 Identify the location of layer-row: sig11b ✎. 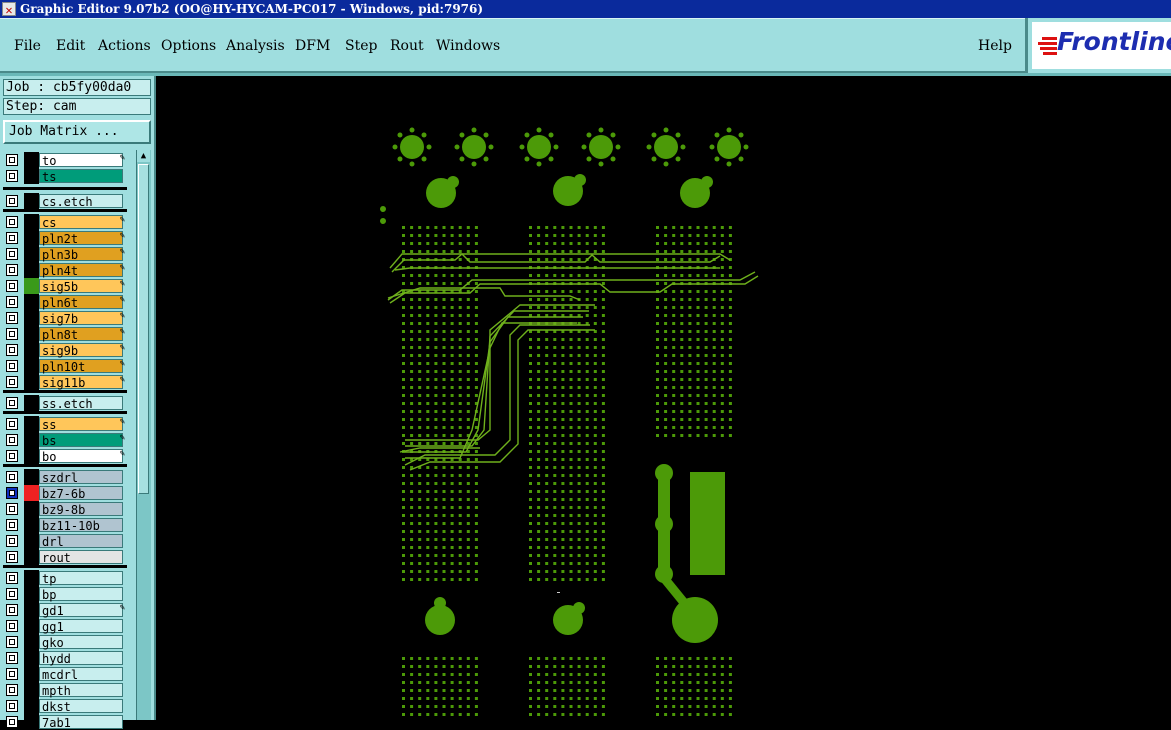
(65, 382).